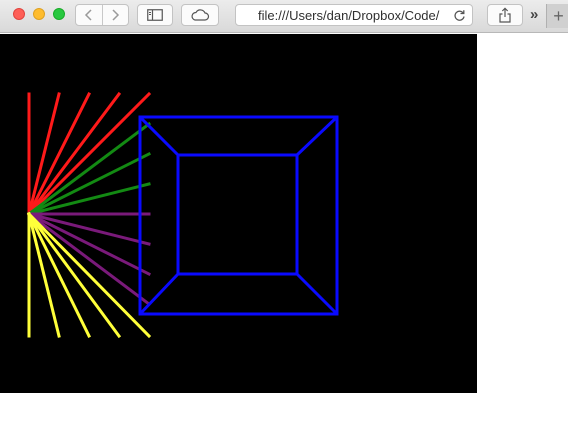 The image size is (568, 437). I want to click on plus-icon: +, so click(558, 16).